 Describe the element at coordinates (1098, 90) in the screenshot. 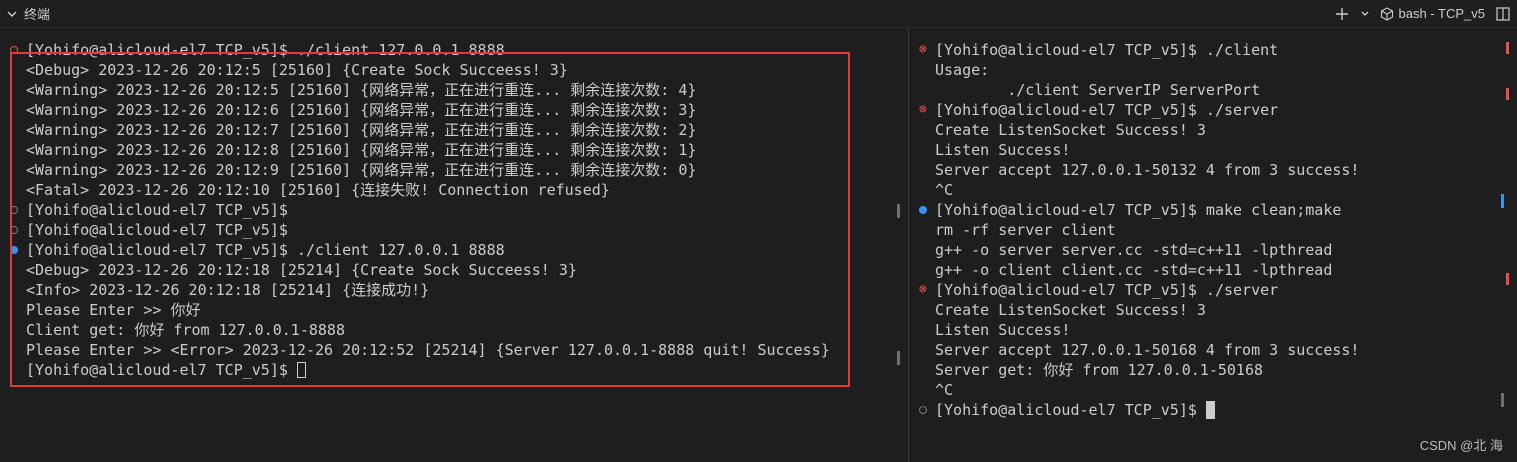

I see `terminal-line: ./client ServerIP ServerPort` at that location.